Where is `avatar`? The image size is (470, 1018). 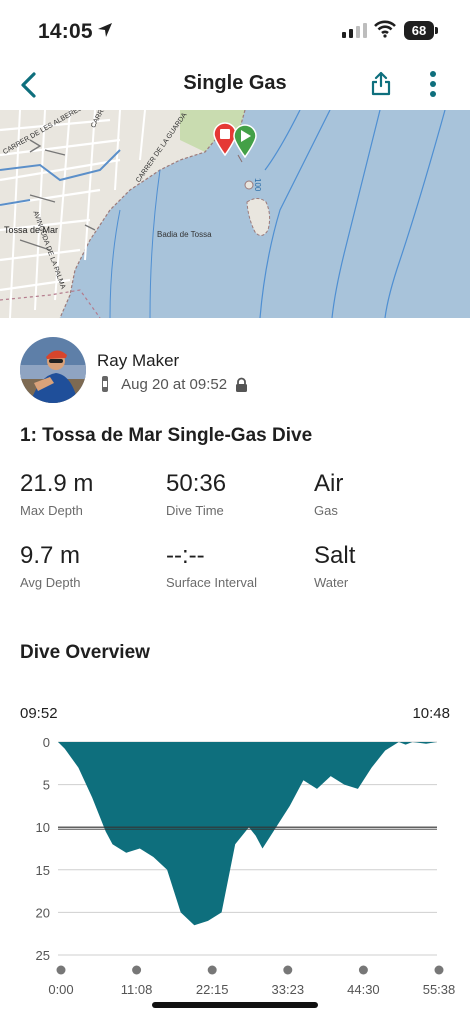
avatar is located at coordinates (53, 370).